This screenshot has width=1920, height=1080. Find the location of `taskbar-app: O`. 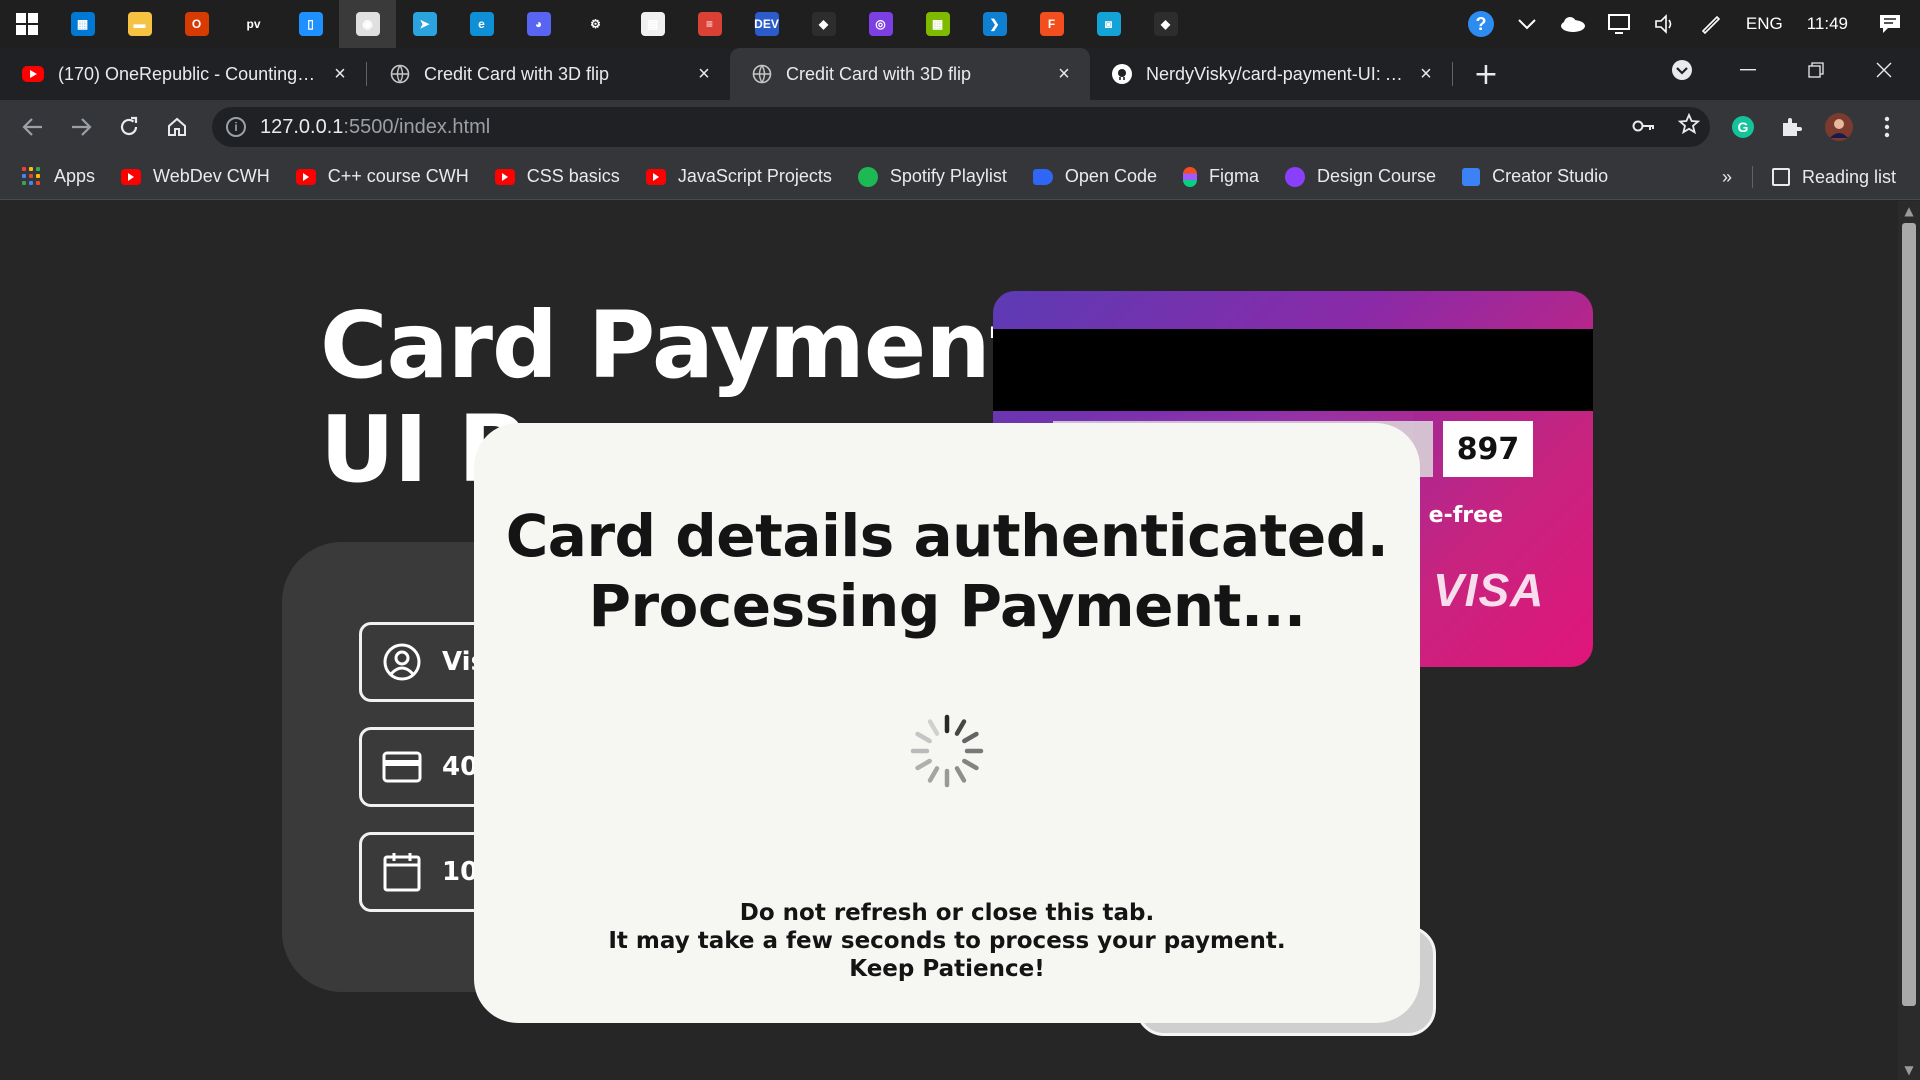

taskbar-app: O is located at coordinates (196, 24).